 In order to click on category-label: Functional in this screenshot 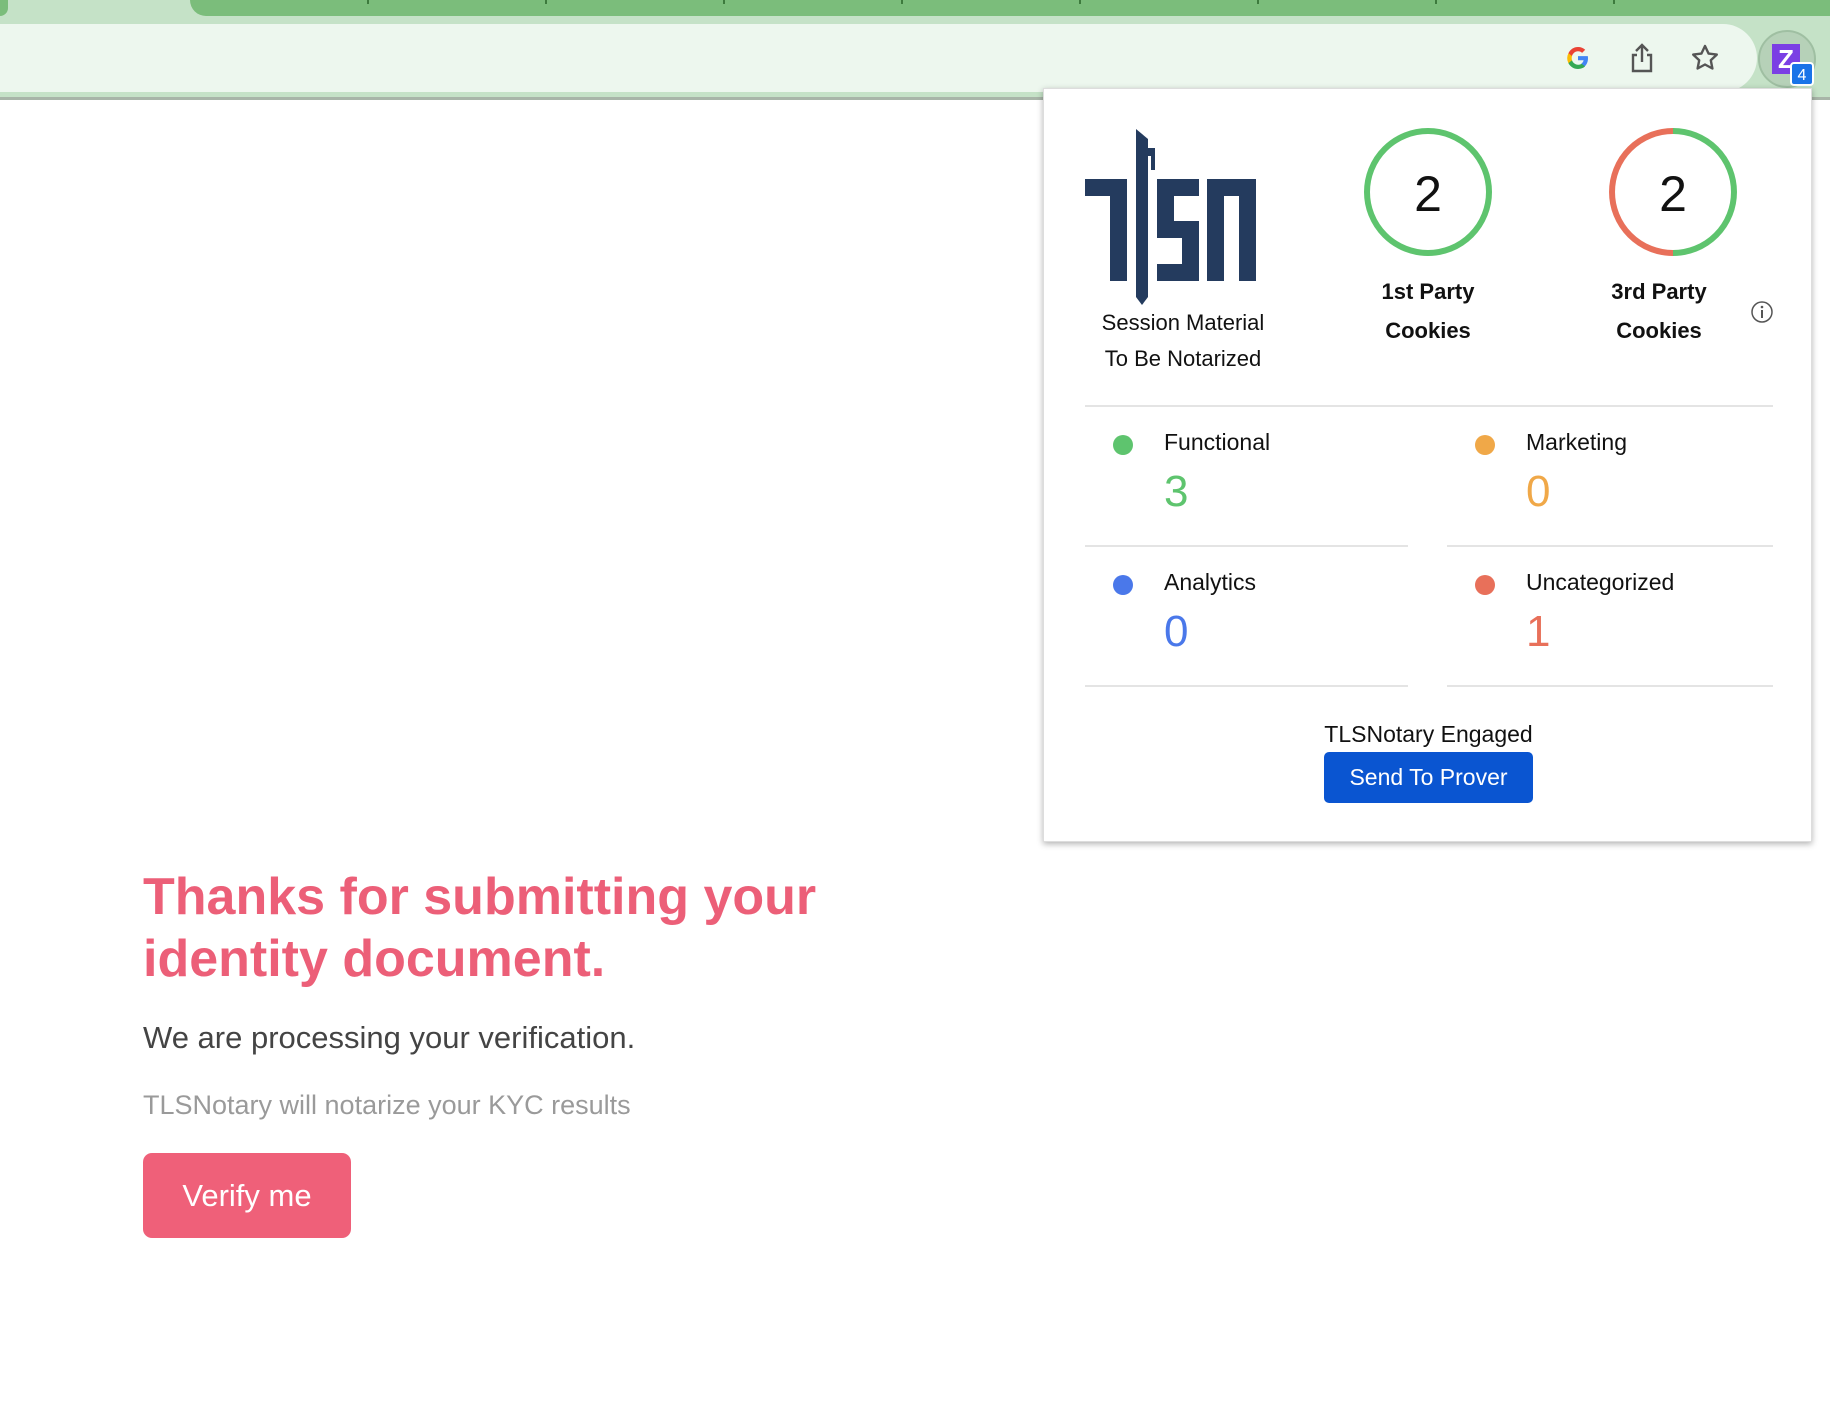, I will do `click(1217, 442)`.